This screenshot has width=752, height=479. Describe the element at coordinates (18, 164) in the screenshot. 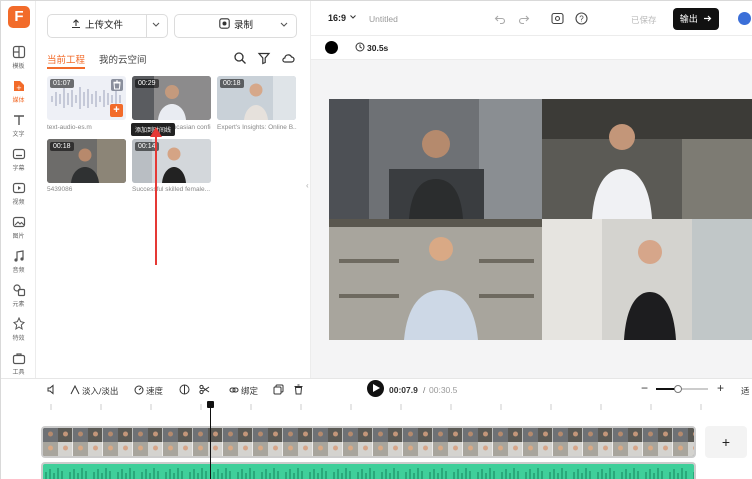

I see `rail-item-subtitle: 字幕` at that location.